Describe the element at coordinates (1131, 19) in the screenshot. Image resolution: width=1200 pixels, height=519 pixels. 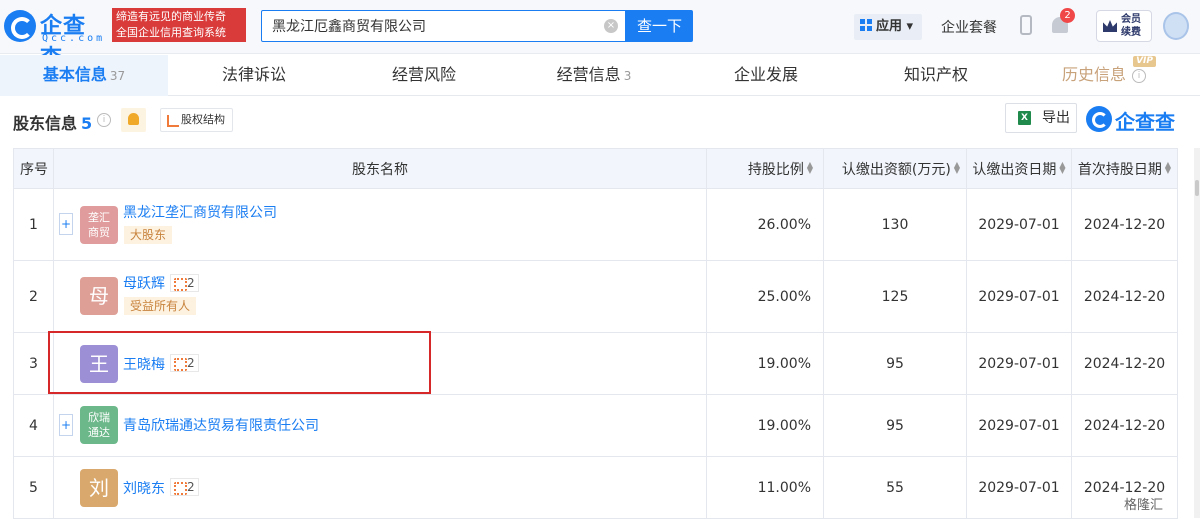
I see `member-line-1: 会员` at that location.